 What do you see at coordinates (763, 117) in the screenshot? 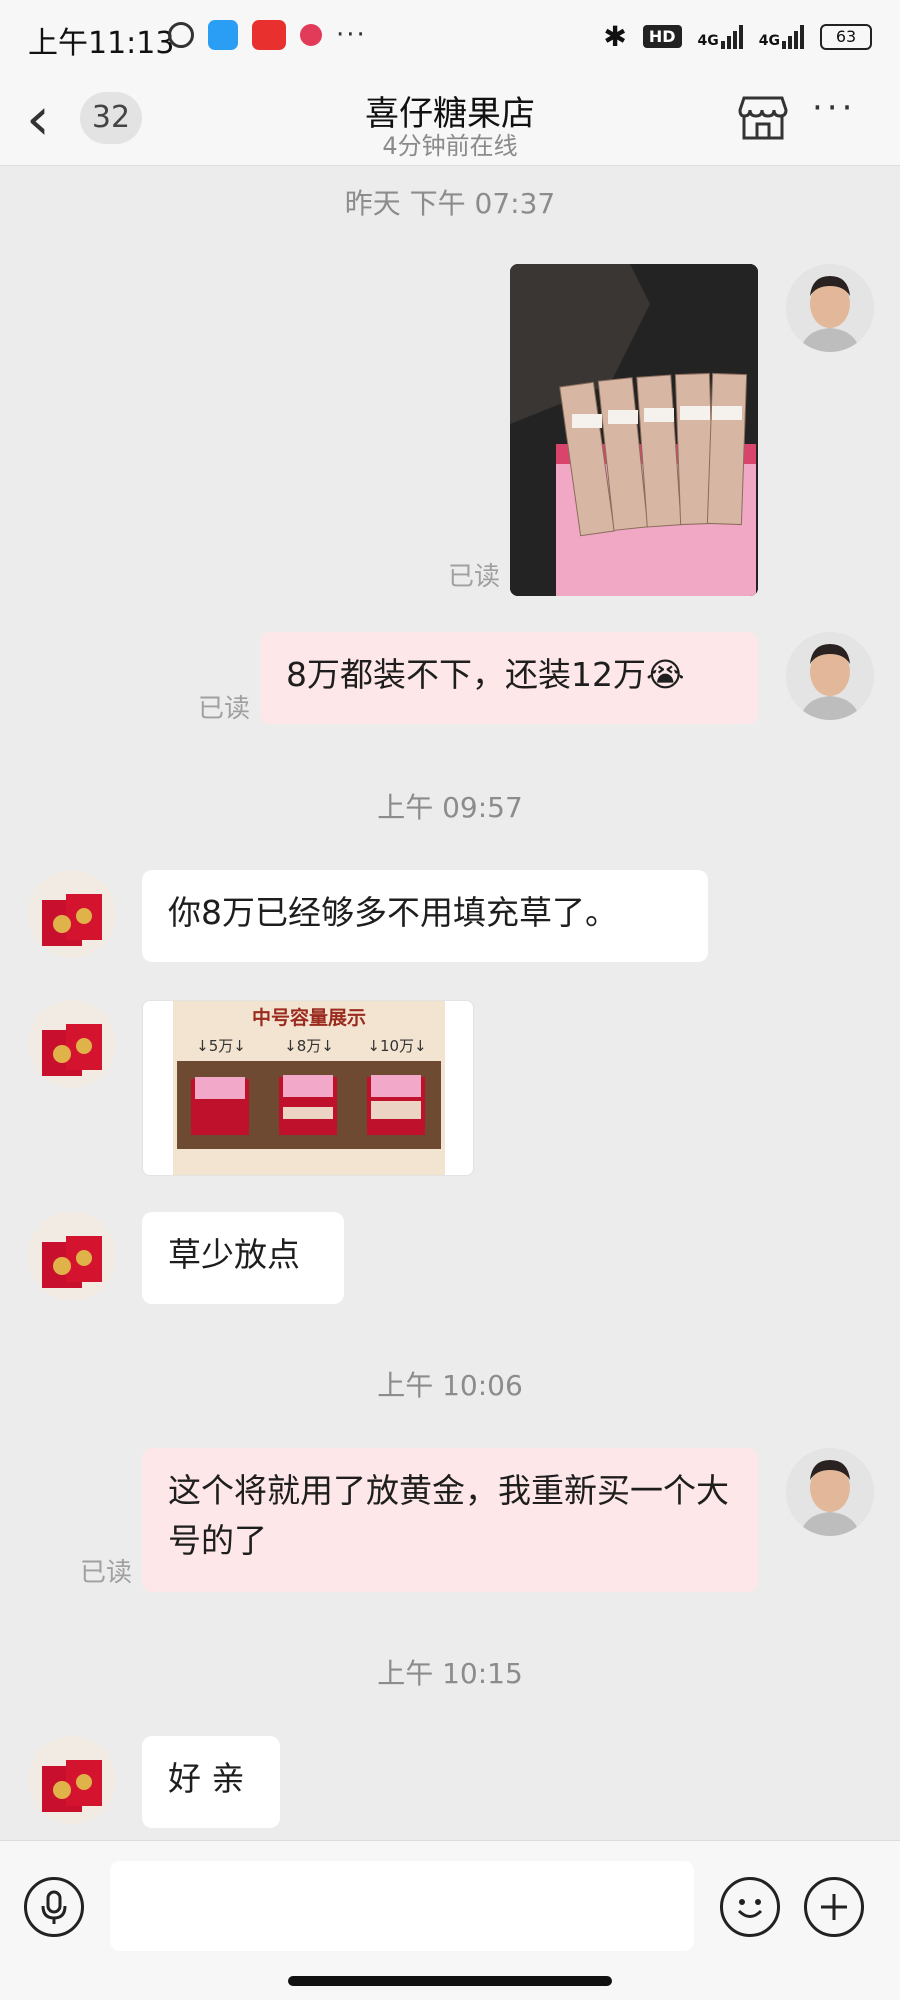
I see `store-icon` at bounding box center [763, 117].